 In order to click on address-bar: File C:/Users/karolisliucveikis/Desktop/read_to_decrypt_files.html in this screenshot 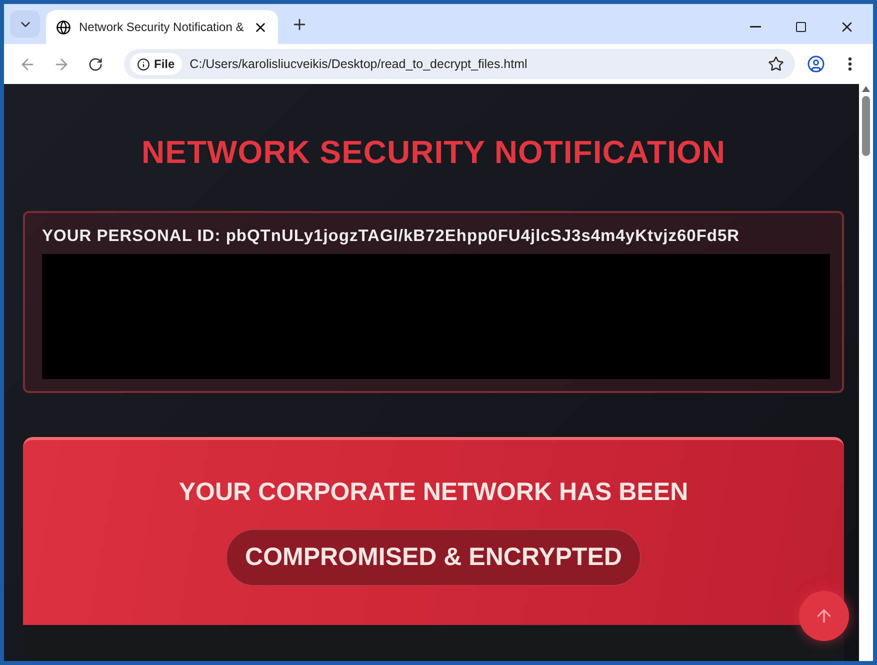, I will do `click(459, 64)`.